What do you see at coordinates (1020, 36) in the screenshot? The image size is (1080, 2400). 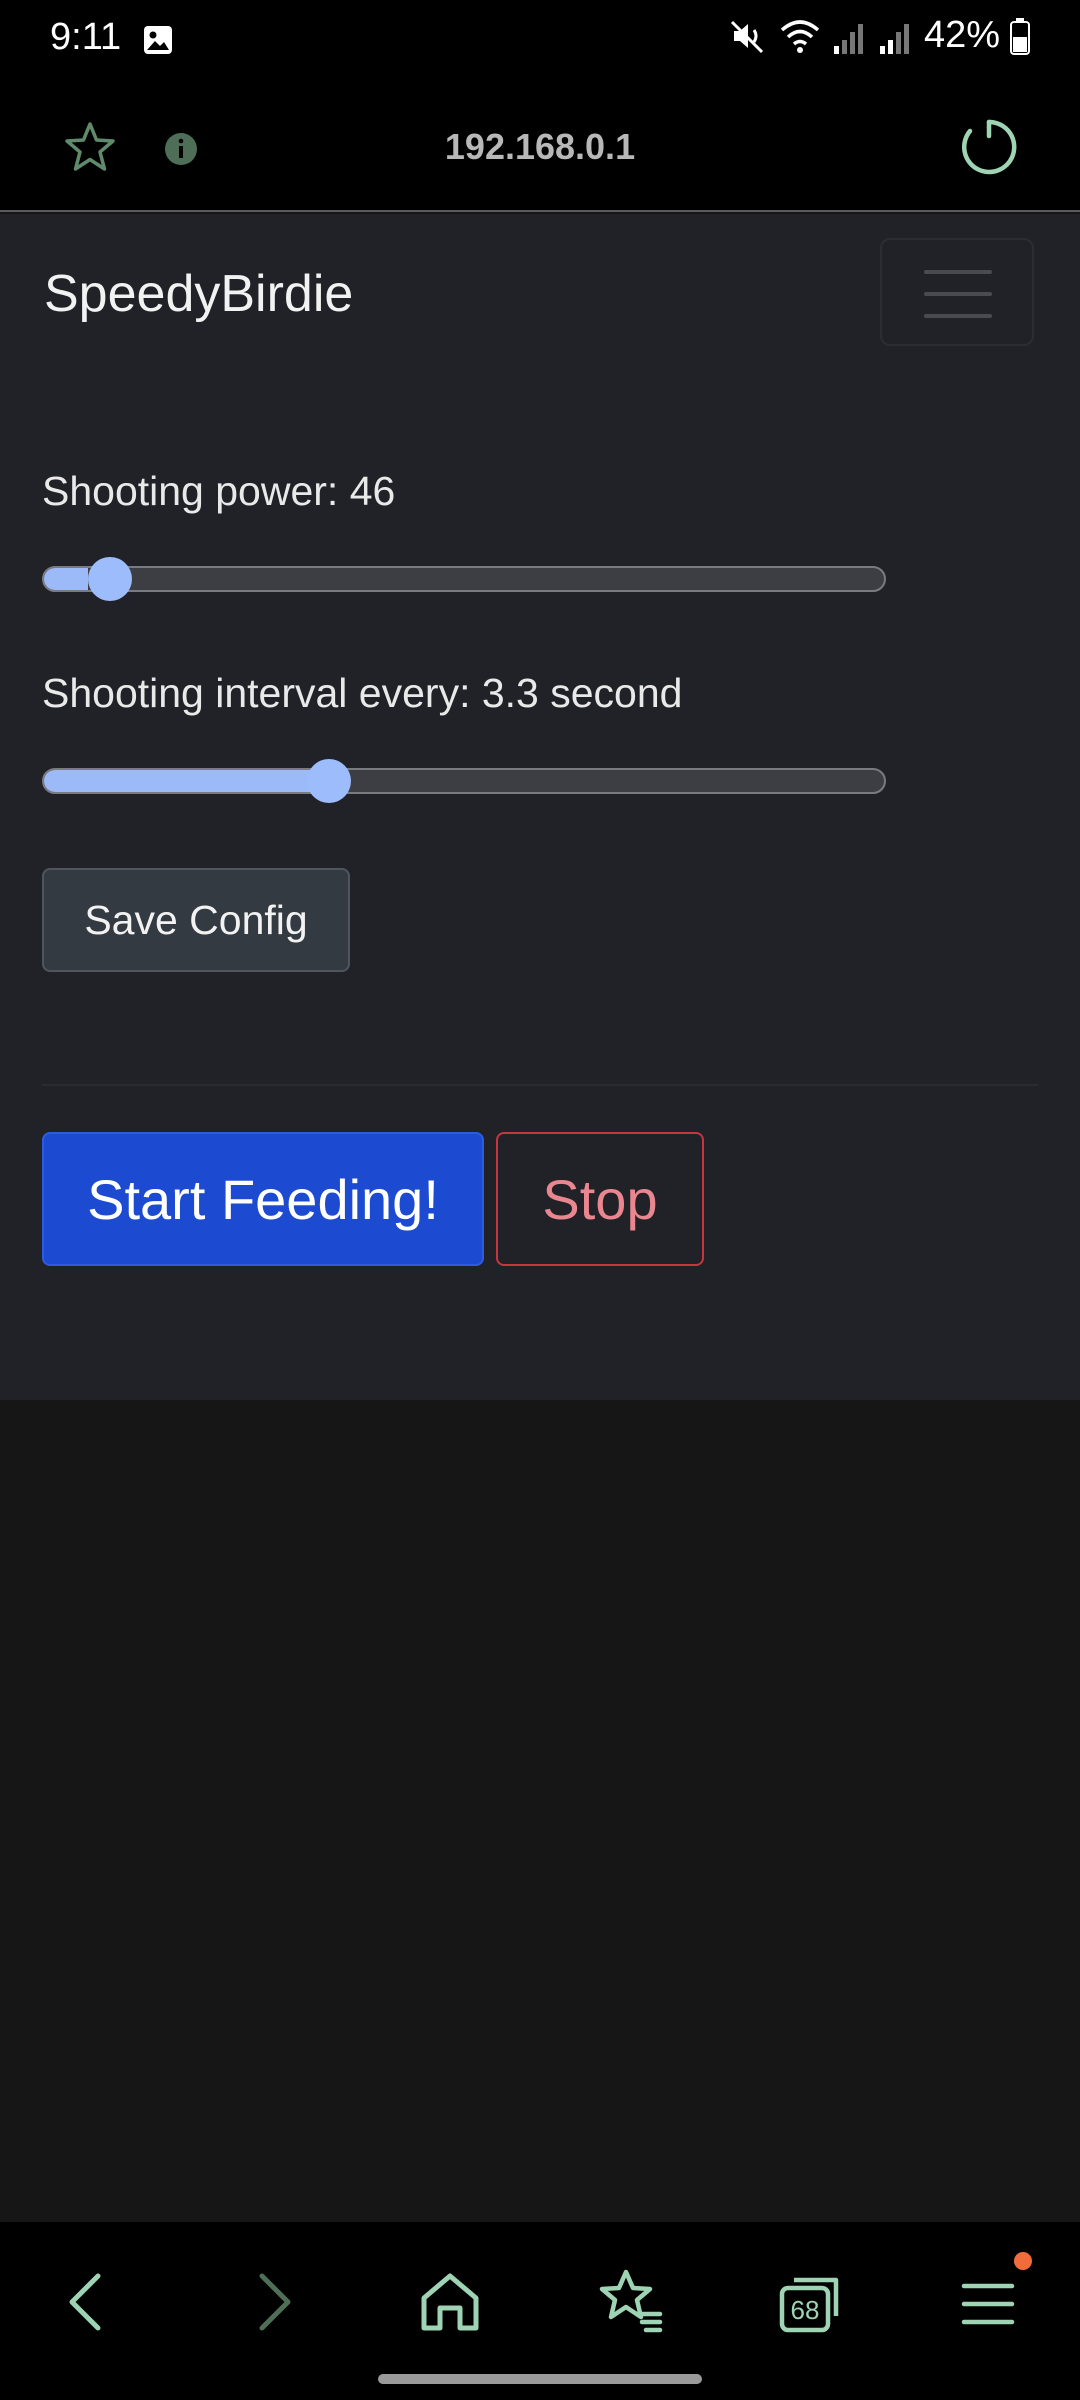 I see `battery-icon` at bounding box center [1020, 36].